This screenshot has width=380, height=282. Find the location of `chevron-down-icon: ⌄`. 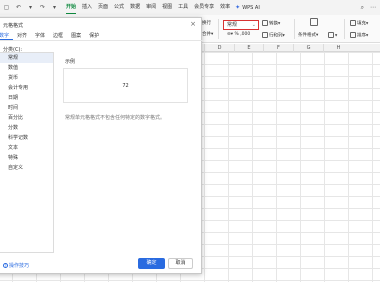

chevron-down-icon: ⌄ is located at coordinates (253, 25).